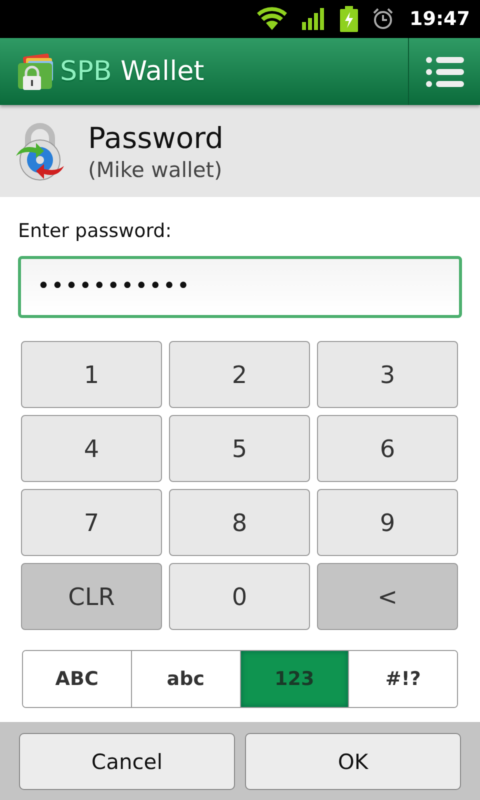  What do you see at coordinates (127, 761) in the screenshot?
I see `cancel-button: Cancel` at bounding box center [127, 761].